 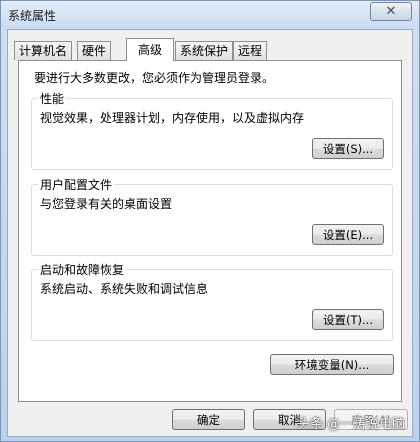 I want to click on performance-title: 性能, so click(x=52, y=98).